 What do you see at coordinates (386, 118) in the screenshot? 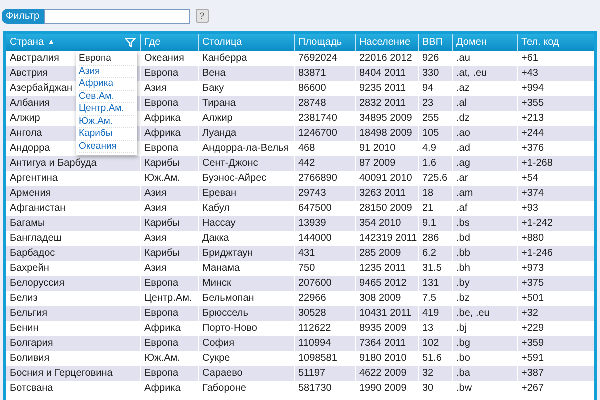
I see `table-cell: 34895 2009` at bounding box center [386, 118].